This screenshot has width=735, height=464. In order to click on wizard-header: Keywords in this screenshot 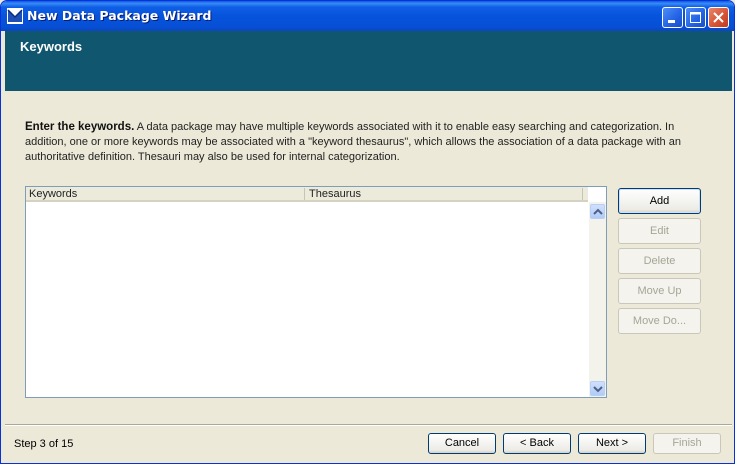, I will do `click(368, 61)`.